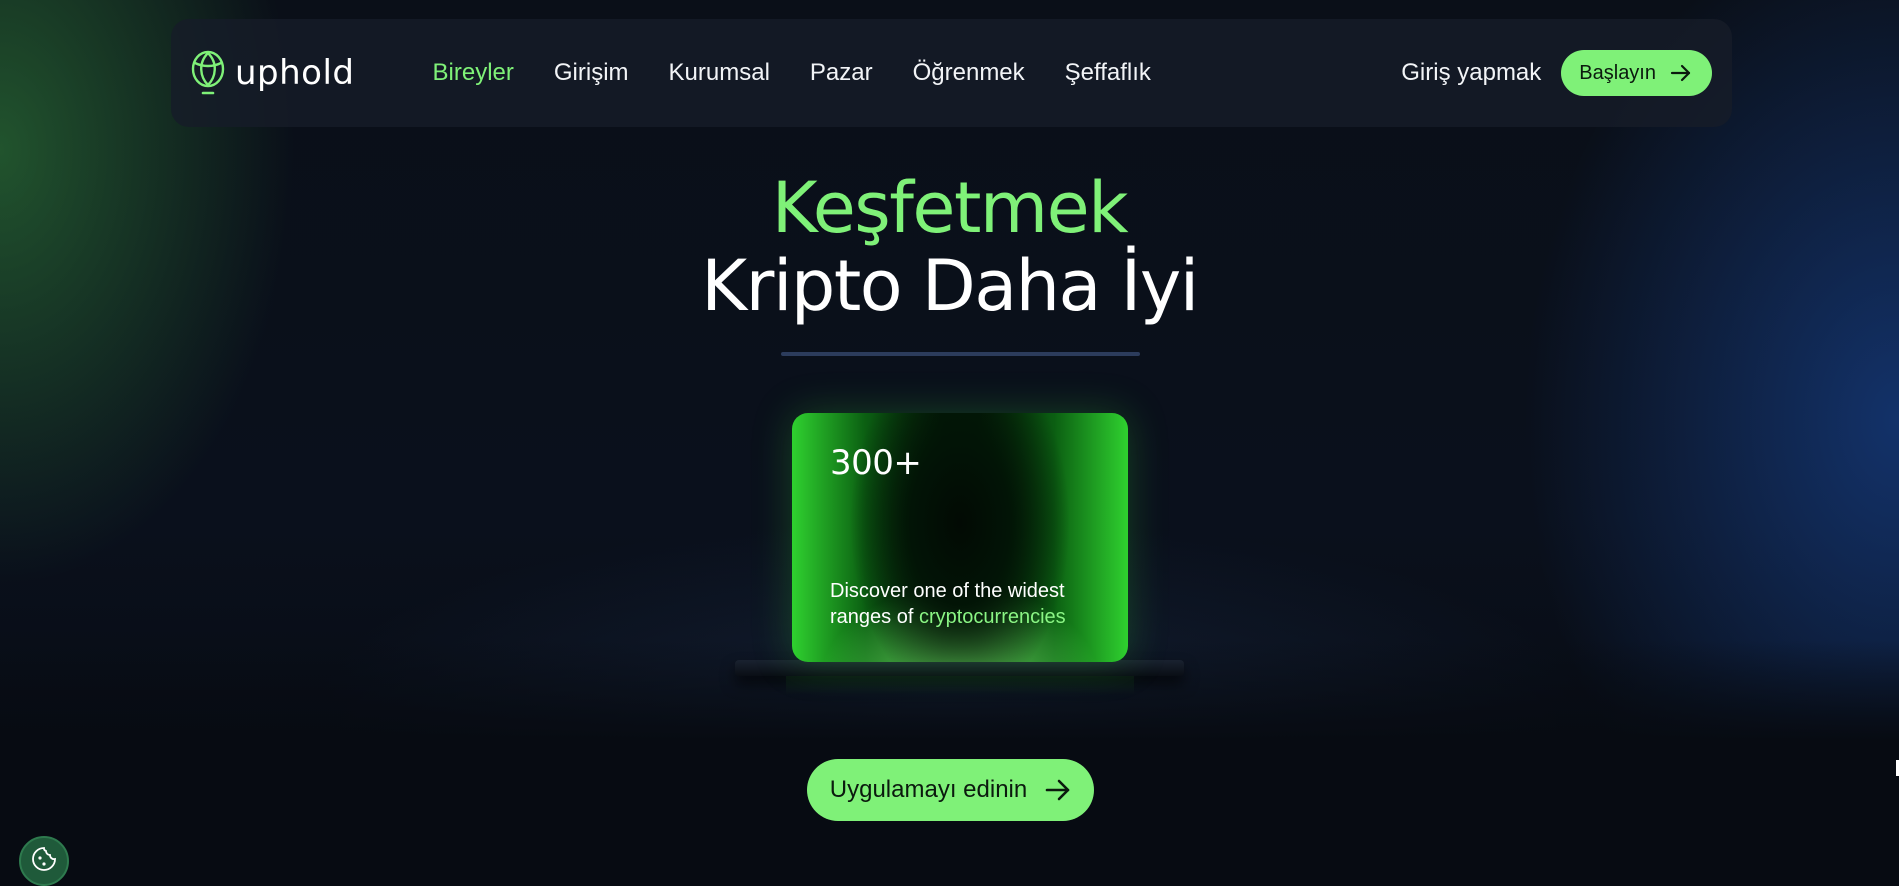 The width and height of the screenshot is (1899, 886). Describe the element at coordinates (959, 668) in the screenshot. I see `card-stage` at that location.